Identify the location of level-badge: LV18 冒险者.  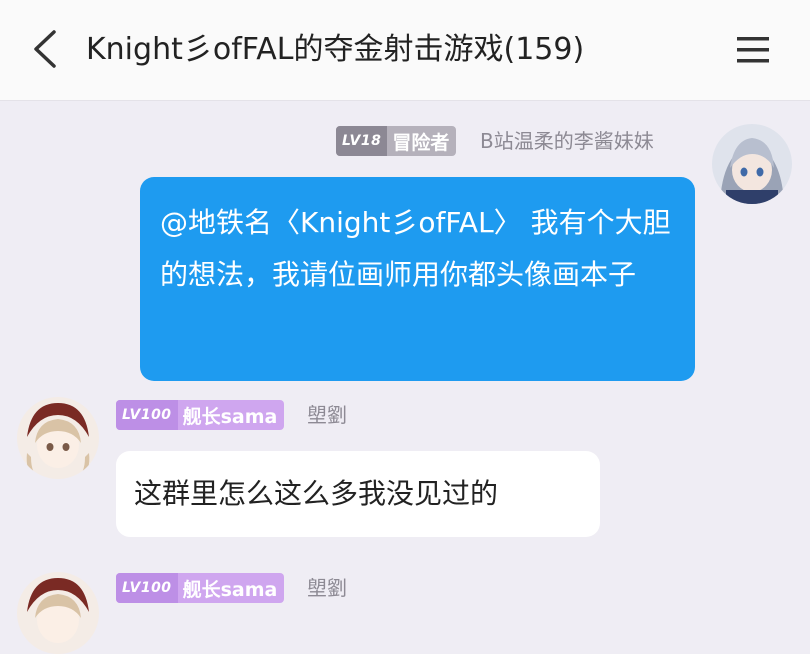
(396, 141).